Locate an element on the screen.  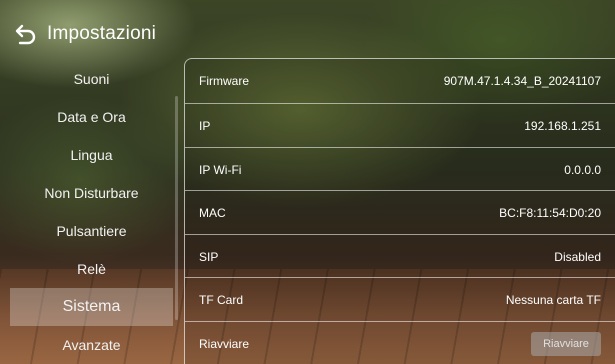
firmware-row: Firmware 907M.47.1.4.34_B_20241107 is located at coordinates (400, 81).